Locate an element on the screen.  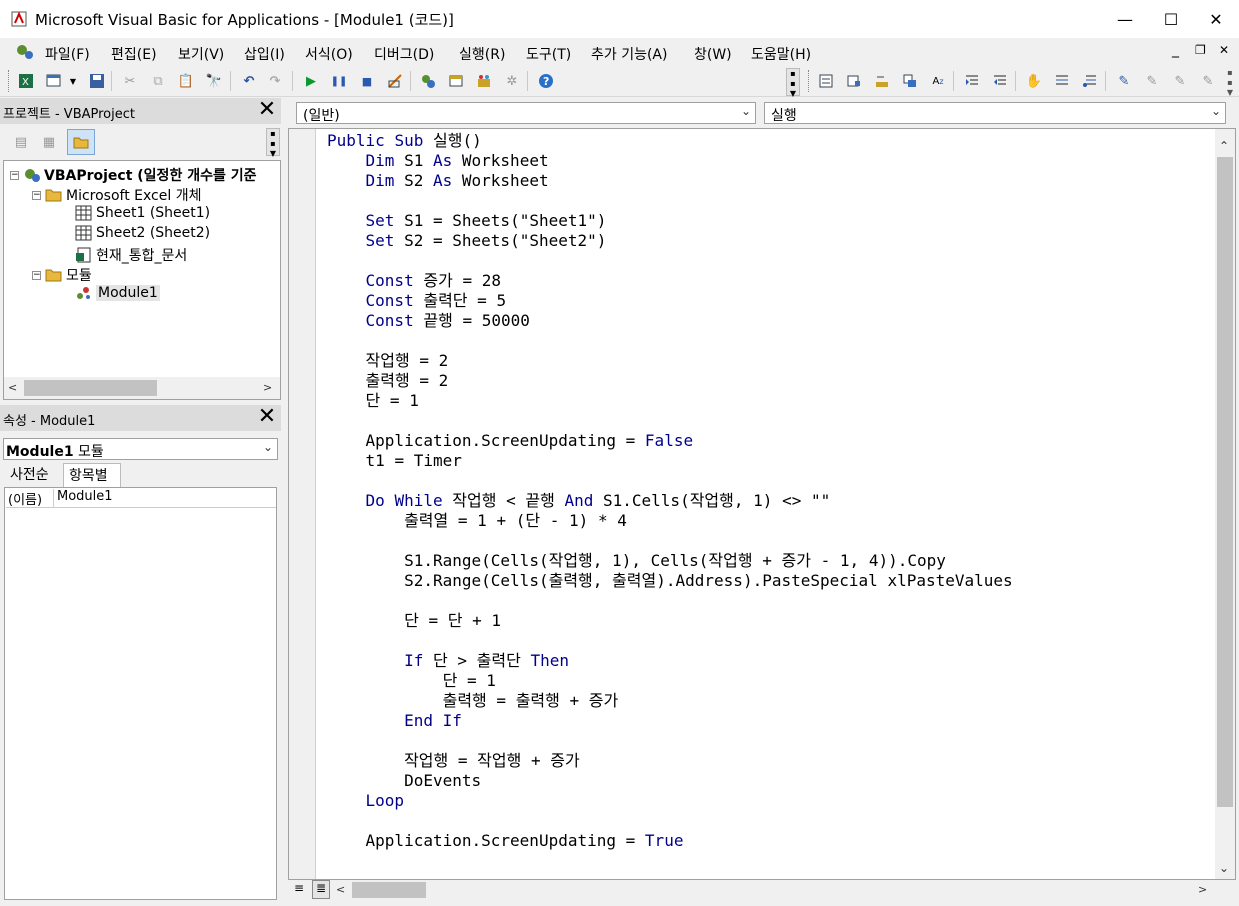
property-row: (이름) Module1 is located at coordinates (141, 498).